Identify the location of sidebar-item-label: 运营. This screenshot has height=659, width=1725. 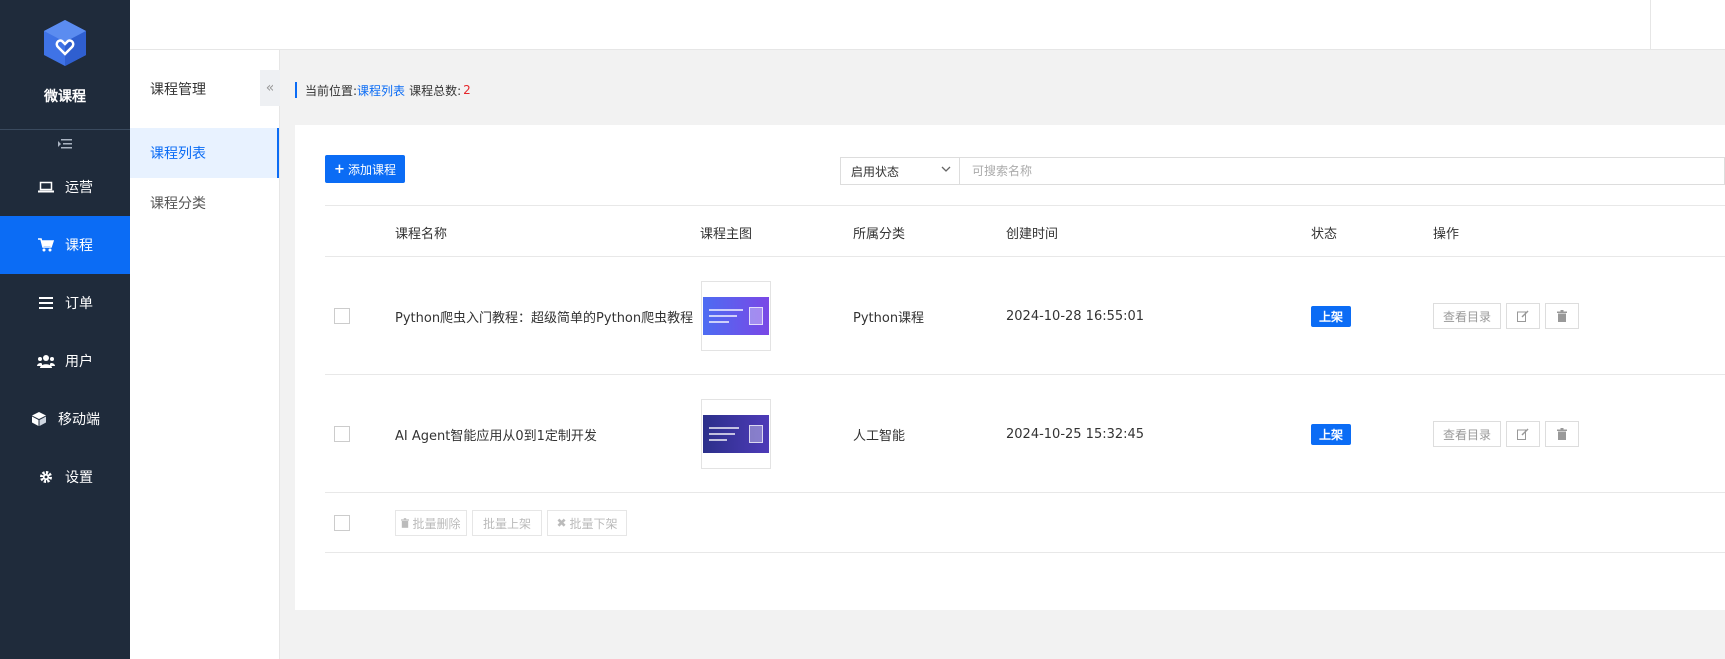
(79, 188).